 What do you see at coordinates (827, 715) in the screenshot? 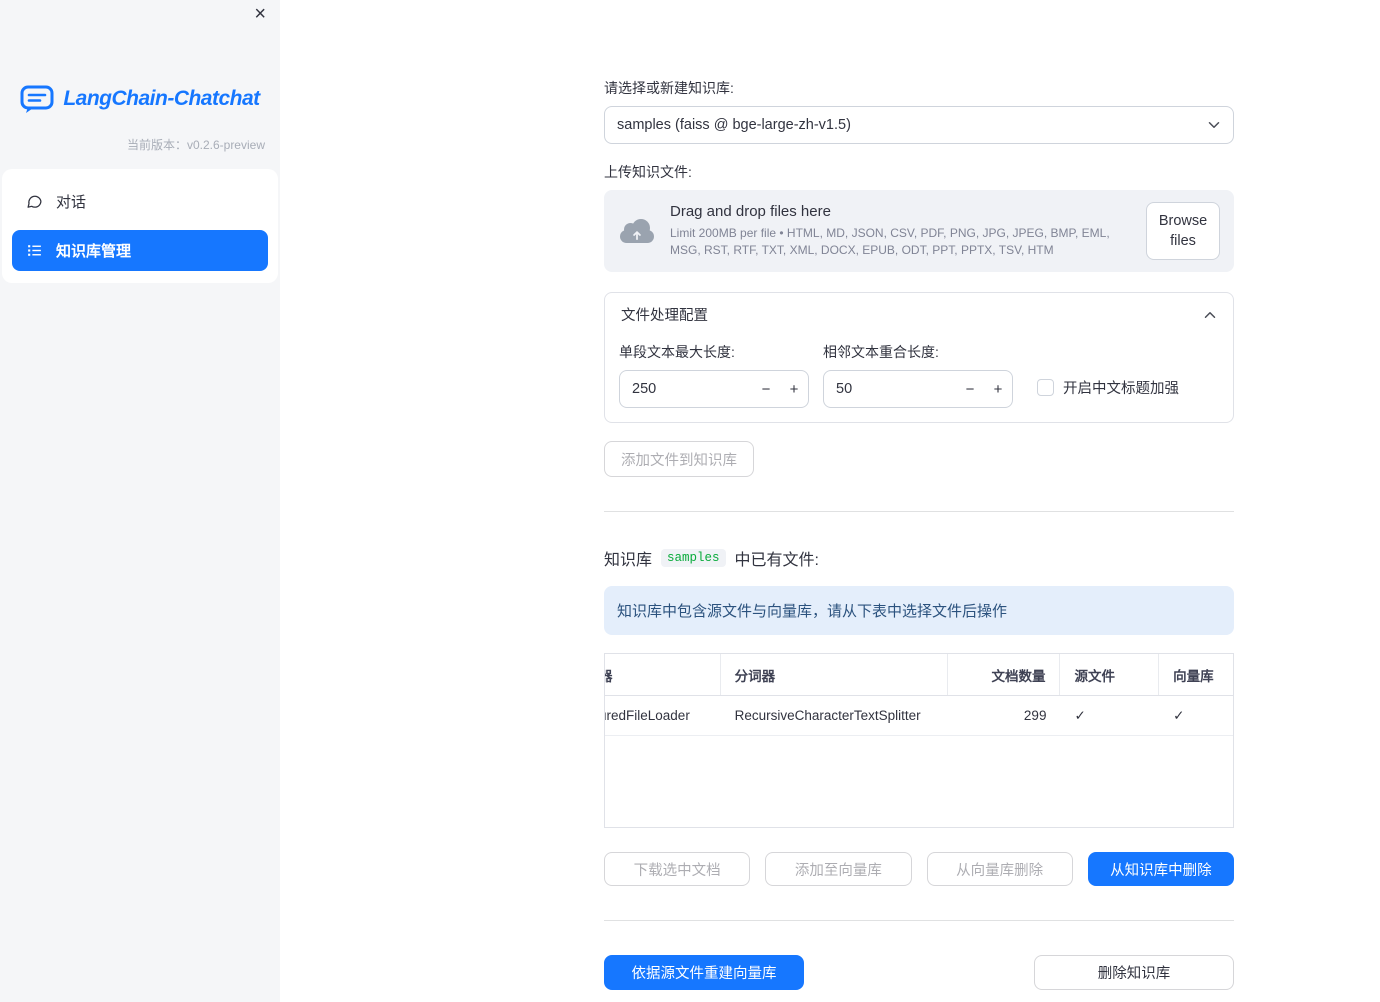
I see `table-cell-splitter: RecursiveCharacterTextSplitter` at bounding box center [827, 715].